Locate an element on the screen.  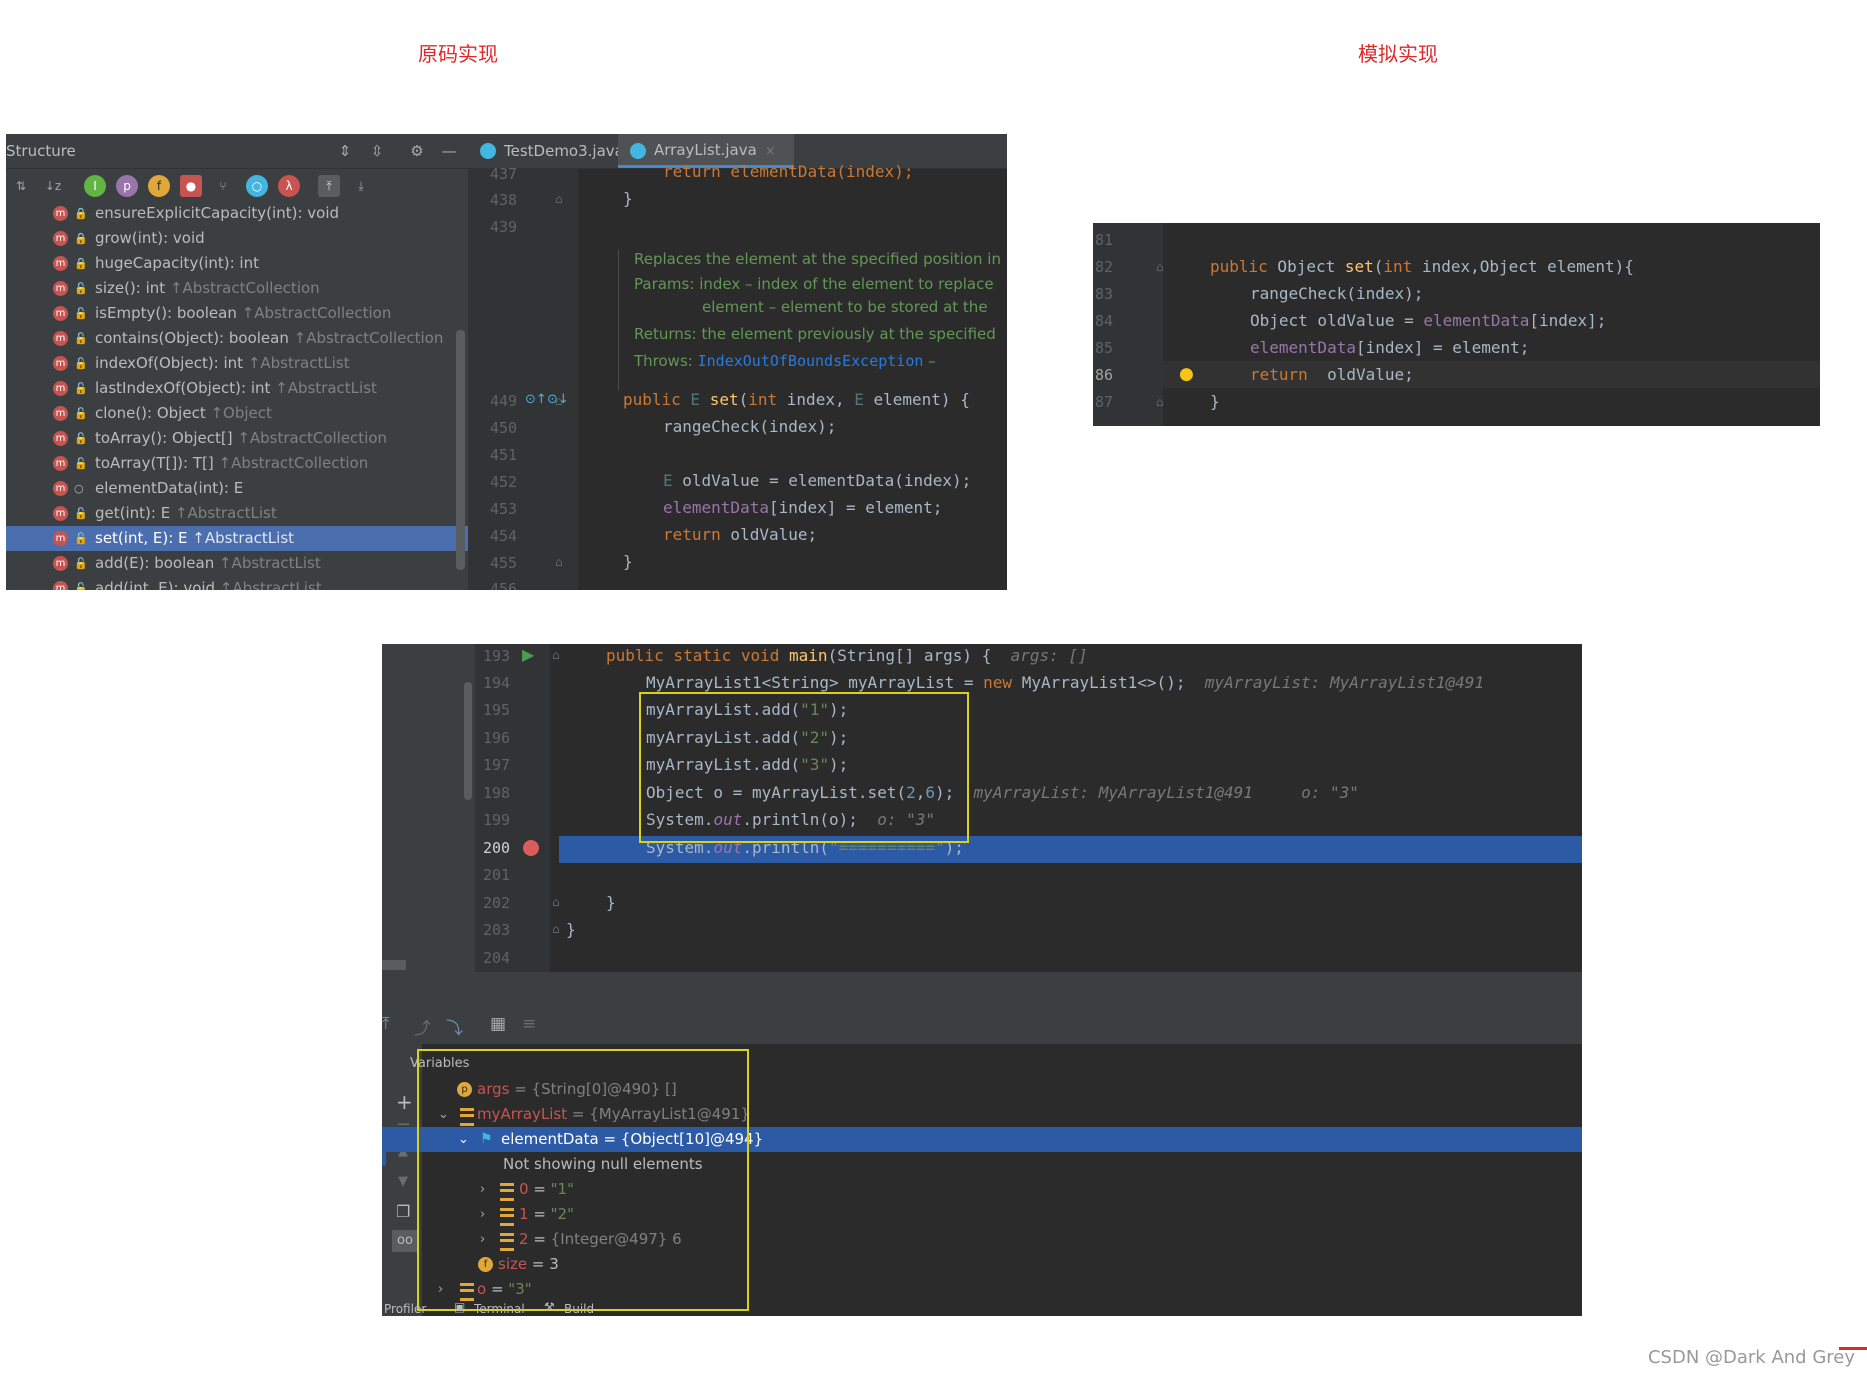
structure-scrollbar is located at coordinates (460, 450).